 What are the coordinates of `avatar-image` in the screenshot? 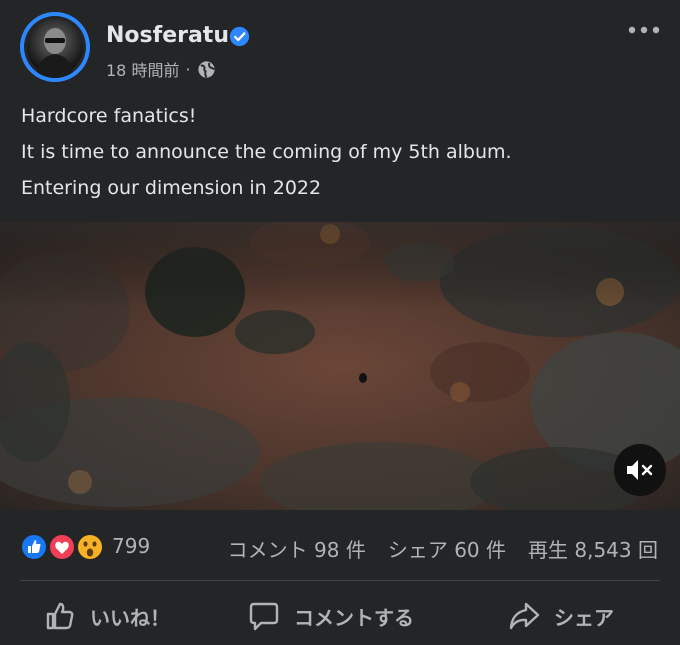 It's located at (55, 47).